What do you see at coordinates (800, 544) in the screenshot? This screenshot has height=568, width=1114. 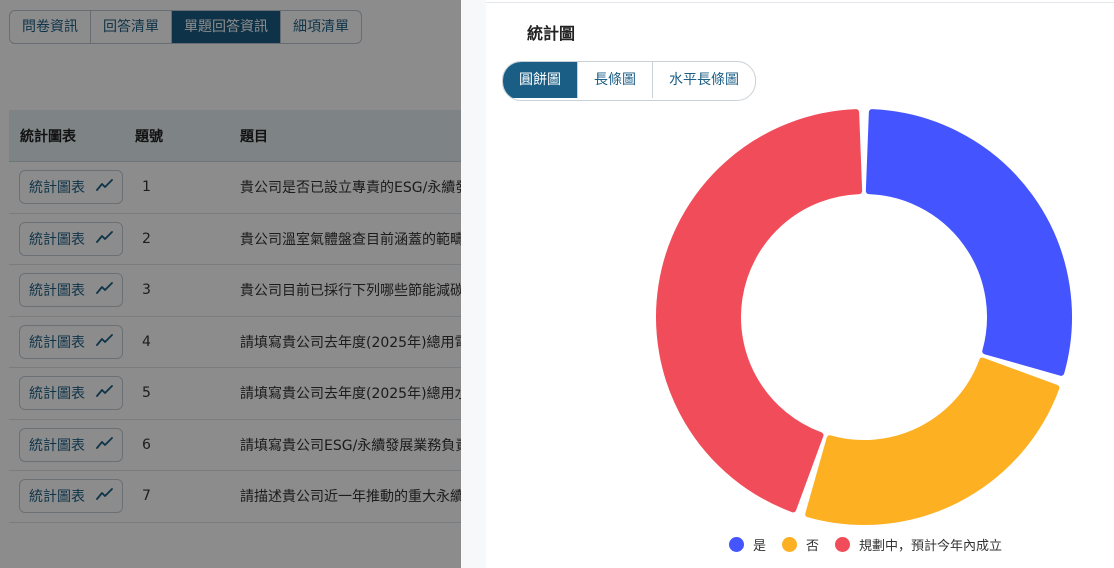 I see `legend-item: 否` at bounding box center [800, 544].